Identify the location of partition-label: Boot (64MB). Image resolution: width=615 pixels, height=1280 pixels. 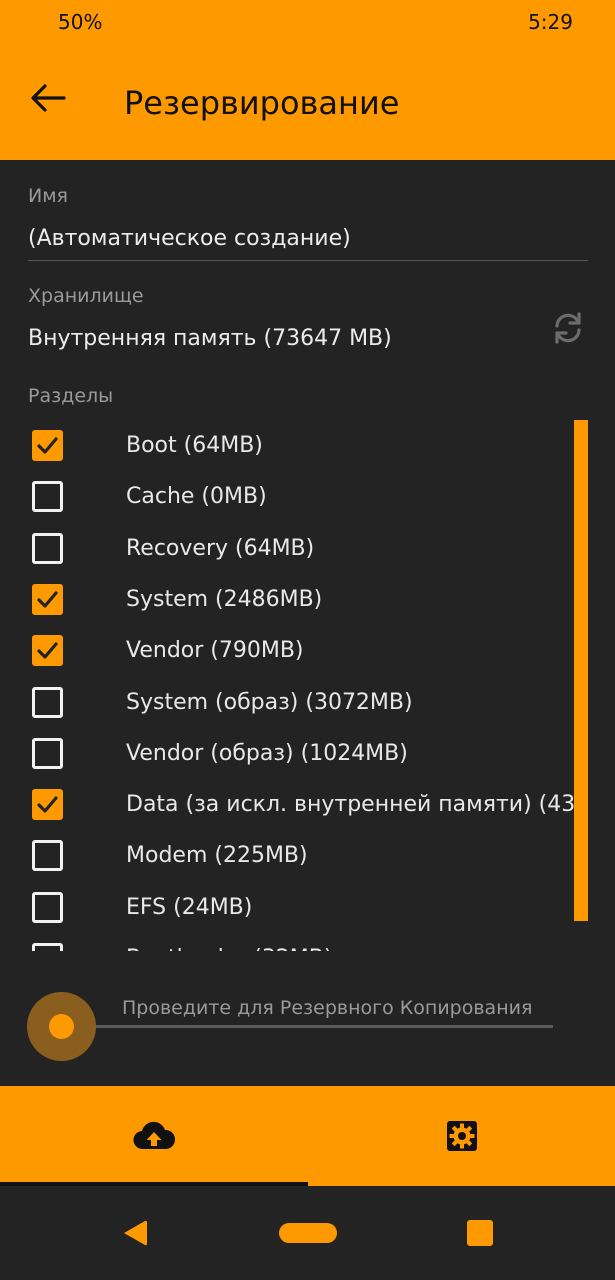
(194, 445).